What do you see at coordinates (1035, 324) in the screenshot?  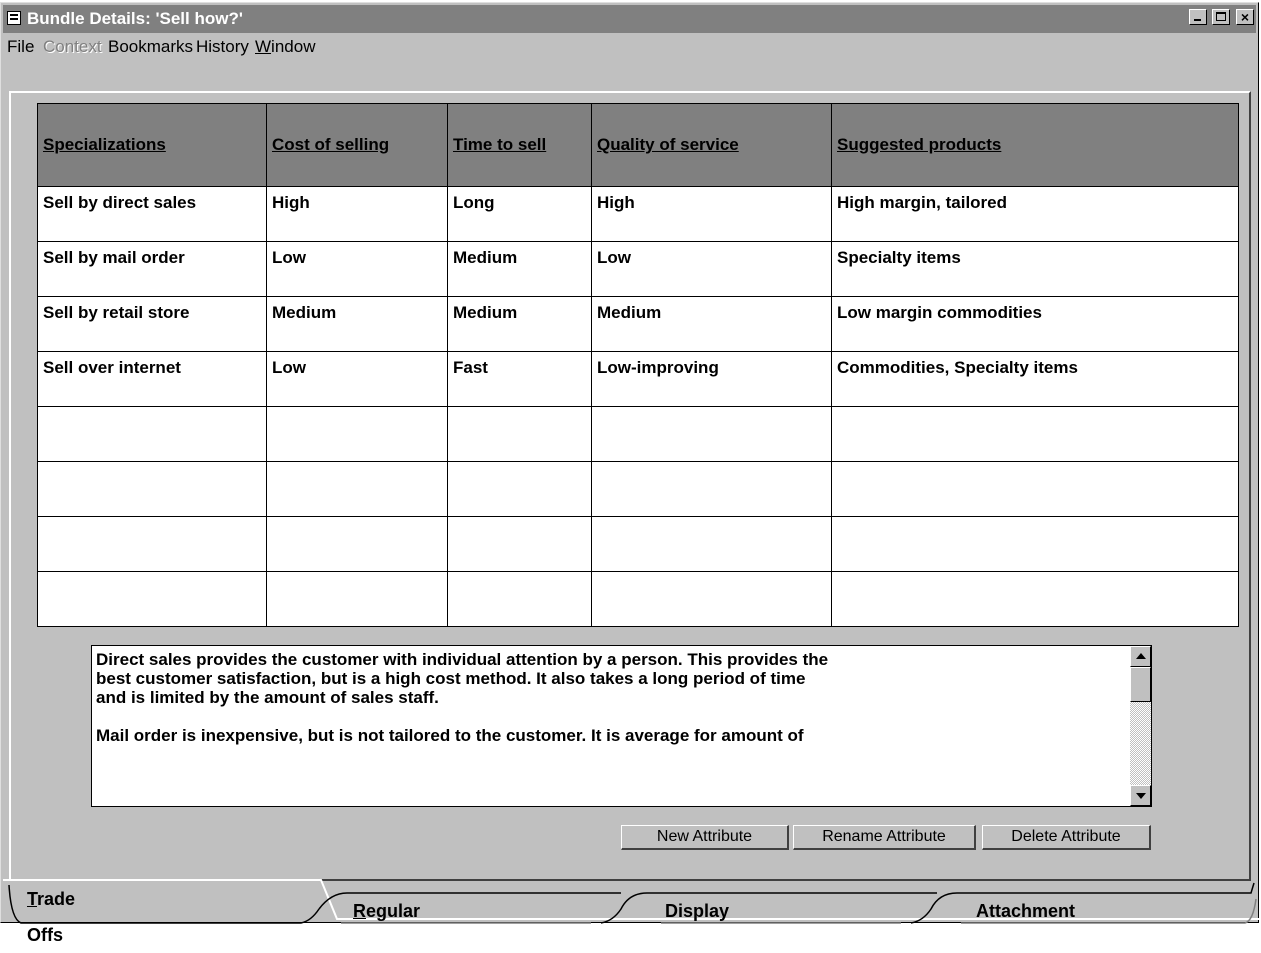 I see `grid-cell: Low margin commodities` at bounding box center [1035, 324].